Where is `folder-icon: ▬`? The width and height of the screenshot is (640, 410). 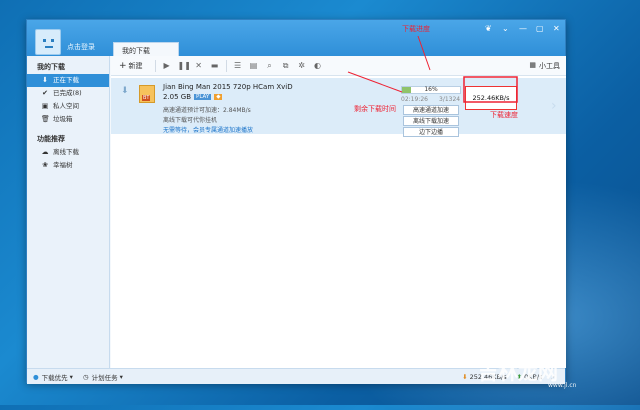
folder-icon: ▬ is located at coordinates (215, 65).